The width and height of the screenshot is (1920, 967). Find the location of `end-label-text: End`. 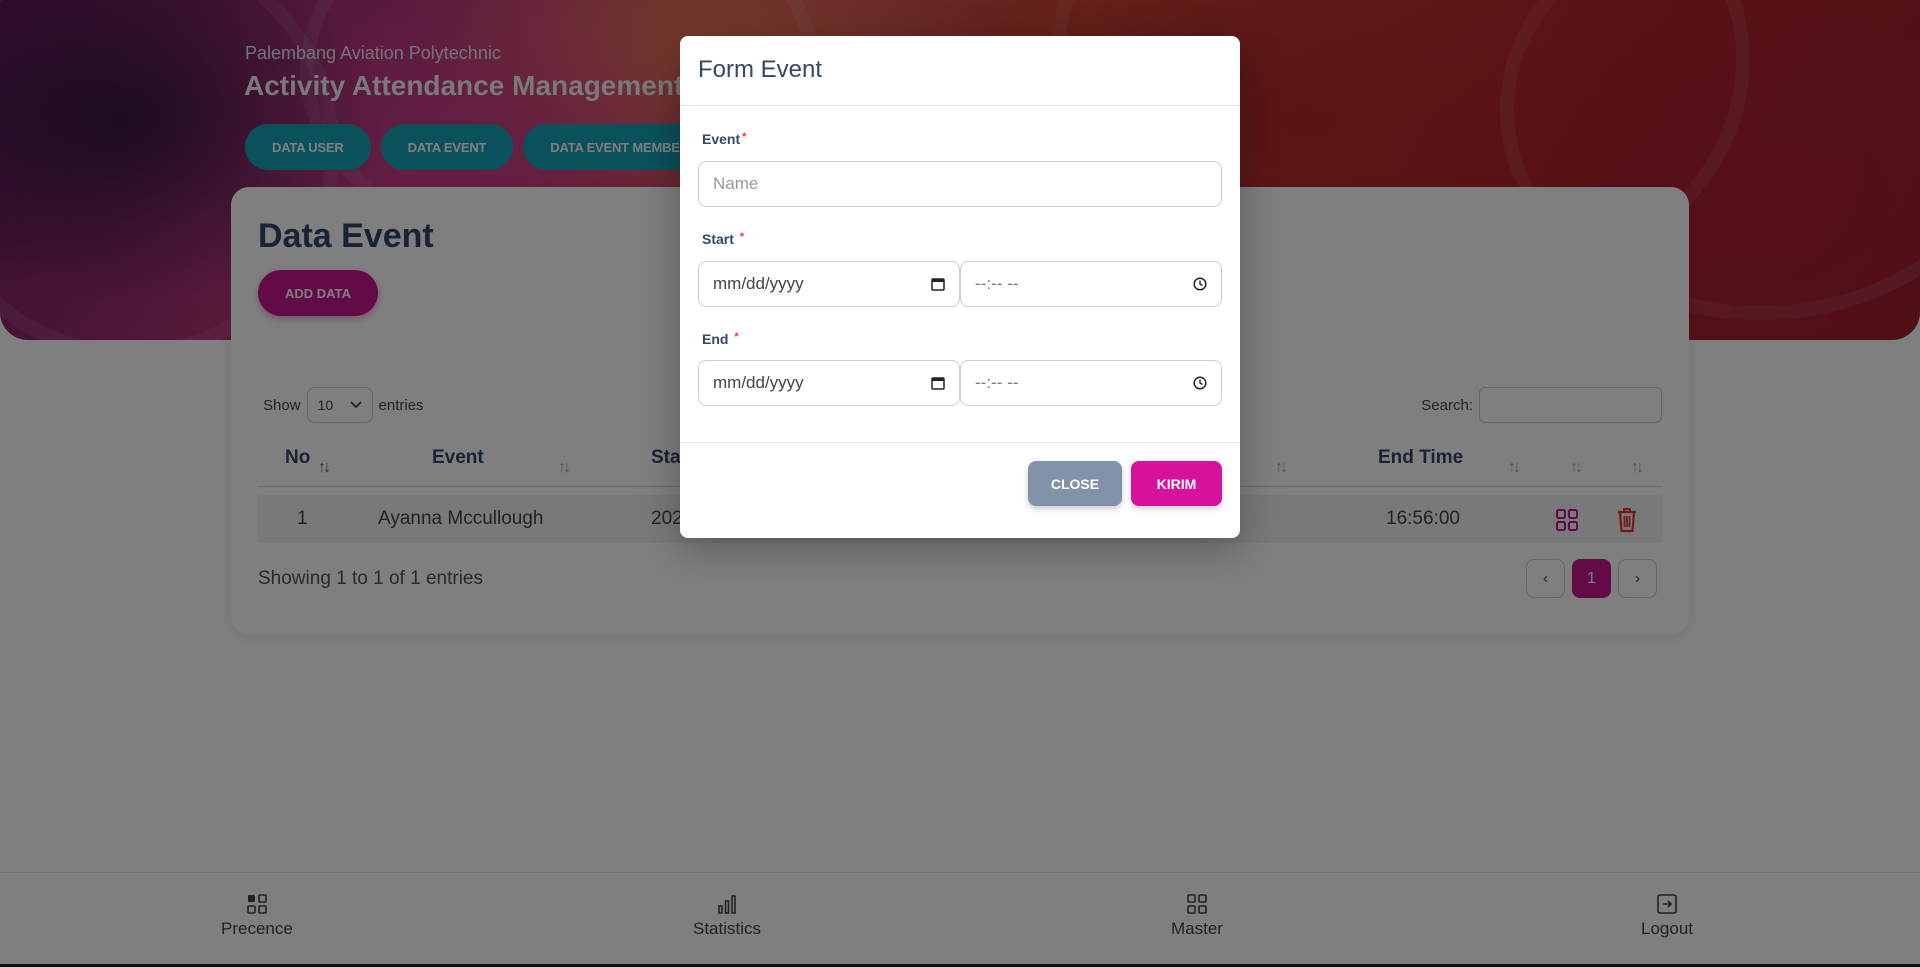

end-label-text: End is located at coordinates (715, 339).